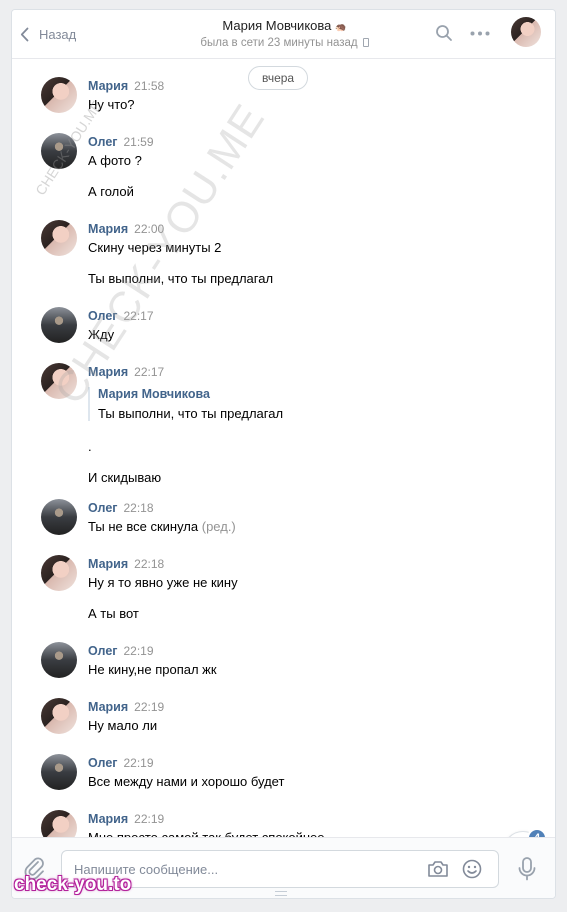  Describe the element at coordinates (190, 394) in the screenshot. I see `quote-author: Мария Мовчикова` at that location.